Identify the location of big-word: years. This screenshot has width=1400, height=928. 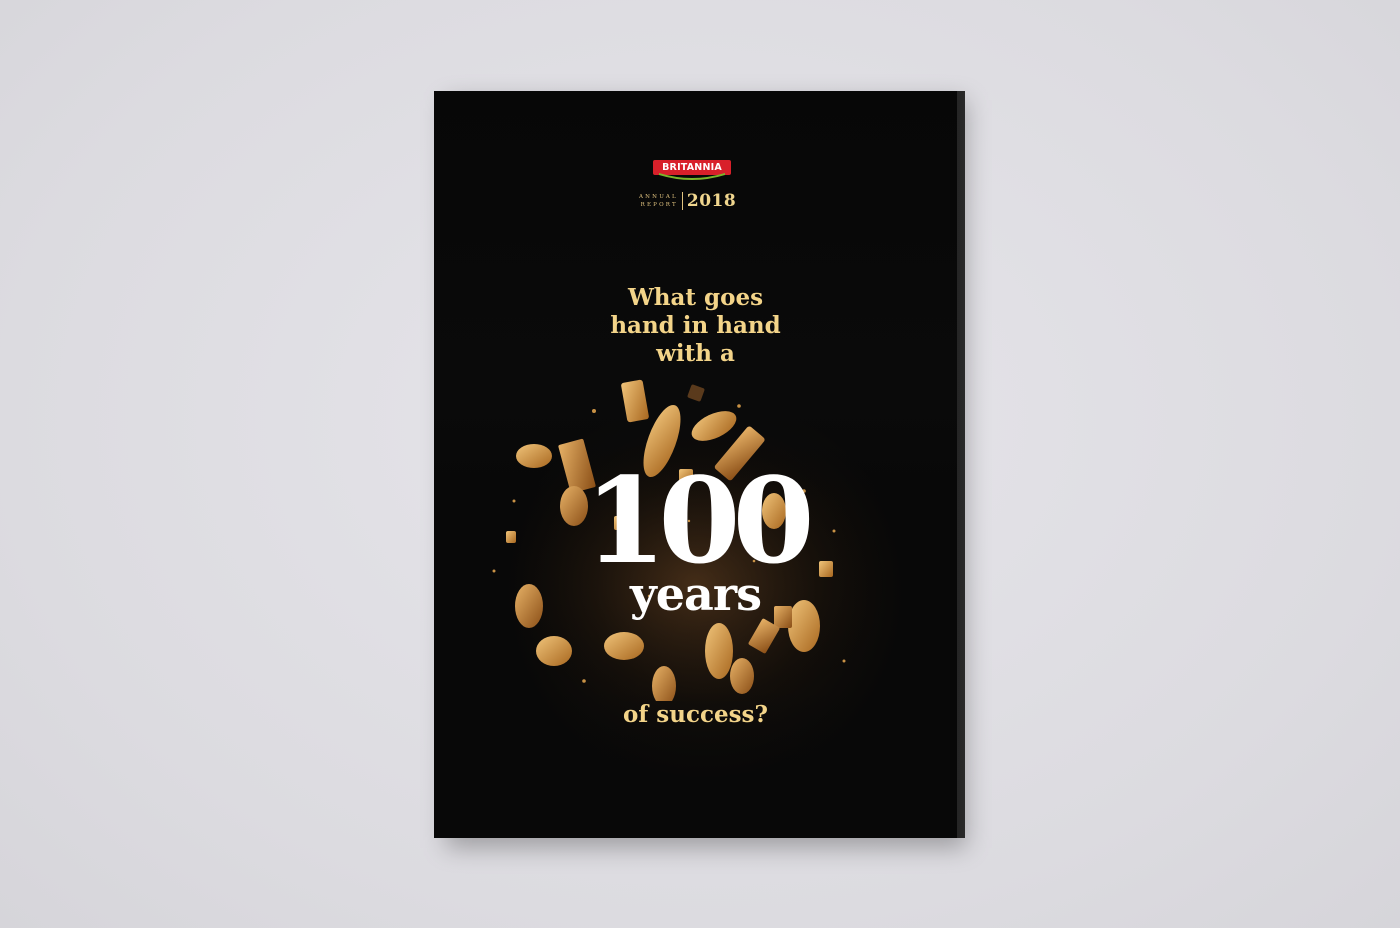
(696, 594).